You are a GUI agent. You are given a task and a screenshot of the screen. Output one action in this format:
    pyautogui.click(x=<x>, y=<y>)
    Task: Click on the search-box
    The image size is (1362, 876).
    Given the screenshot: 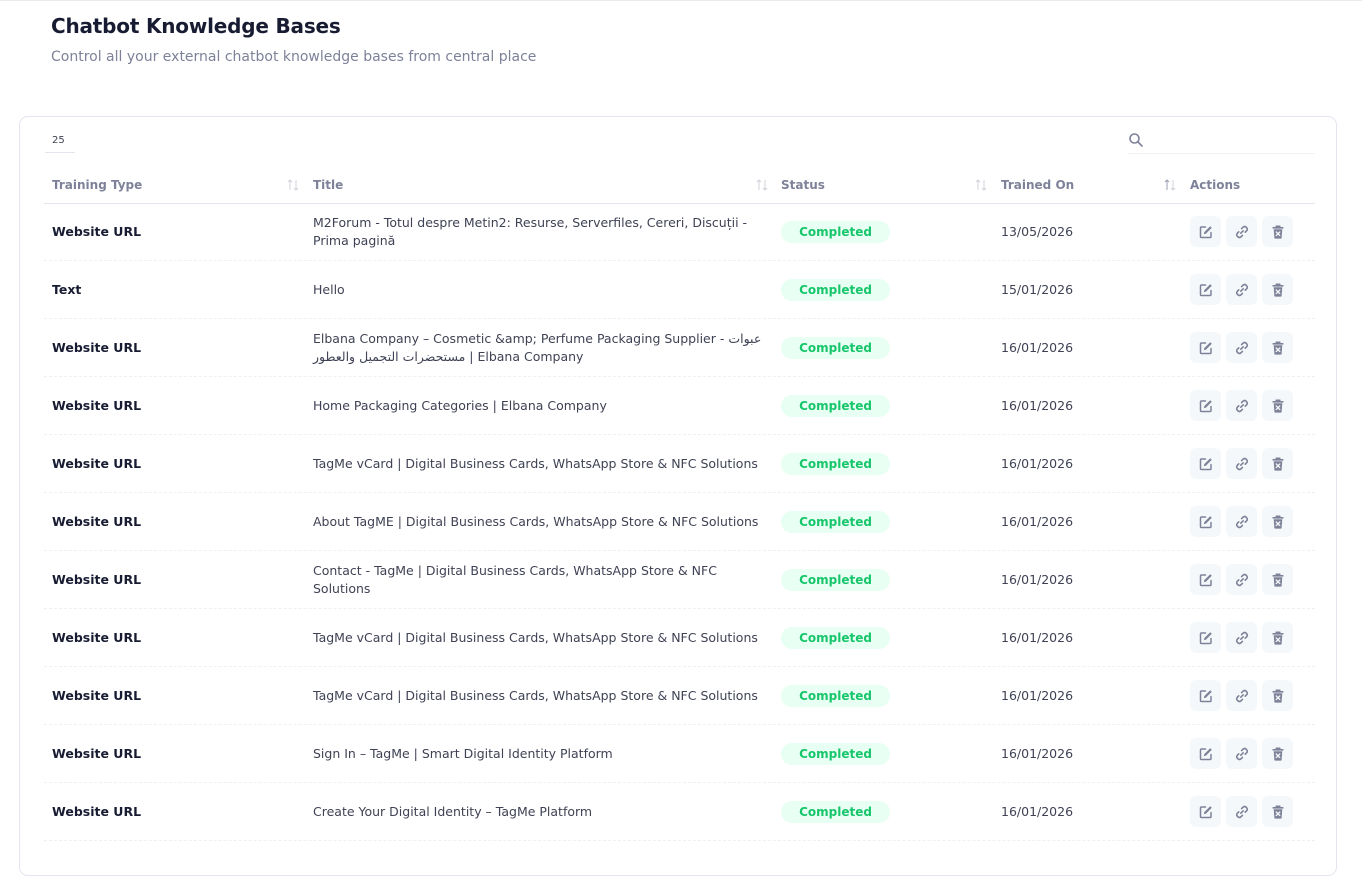 What is the action you would take?
    pyautogui.click(x=1222, y=141)
    